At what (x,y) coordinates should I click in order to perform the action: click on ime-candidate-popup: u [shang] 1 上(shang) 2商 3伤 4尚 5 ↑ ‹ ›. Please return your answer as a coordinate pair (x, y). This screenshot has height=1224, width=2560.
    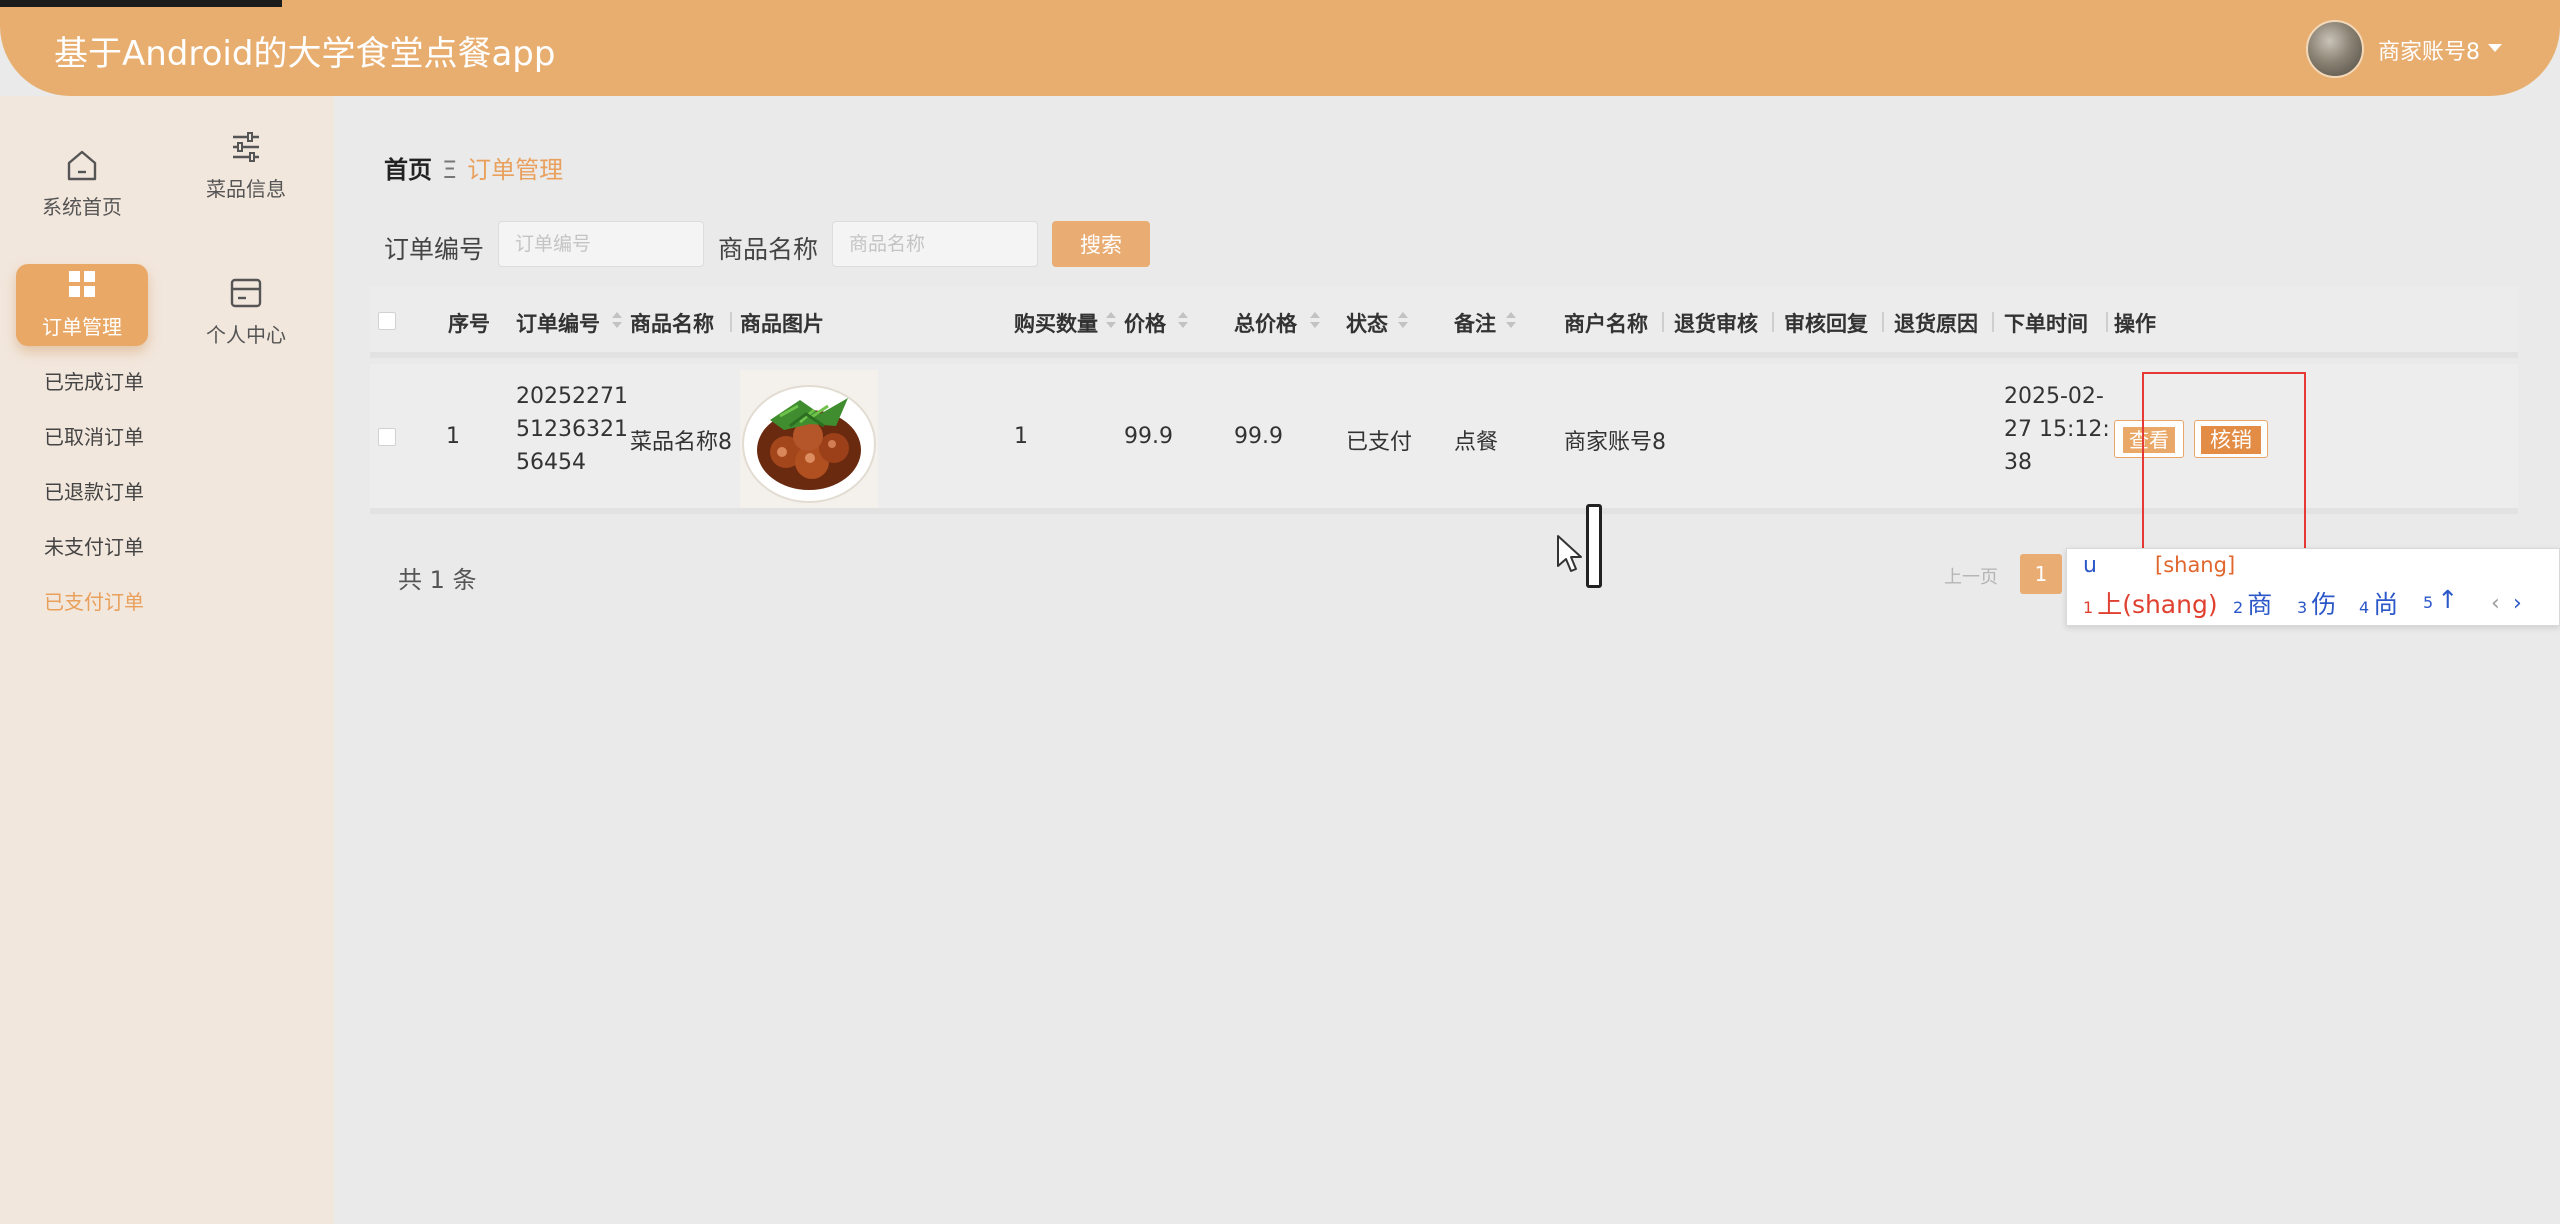
    Looking at the image, I should click on (2313, 587).